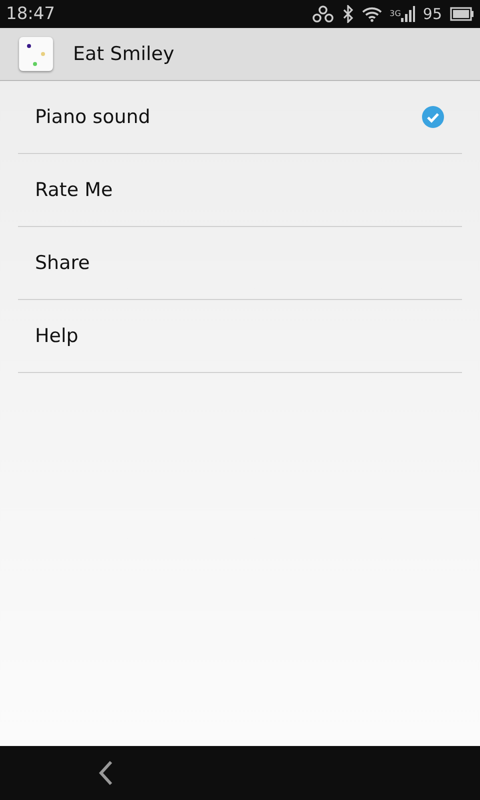 Image resolution: width=480 pixels, height=800 pixels. I want to click on app-title: Eat Smiley, so click(123, 54).